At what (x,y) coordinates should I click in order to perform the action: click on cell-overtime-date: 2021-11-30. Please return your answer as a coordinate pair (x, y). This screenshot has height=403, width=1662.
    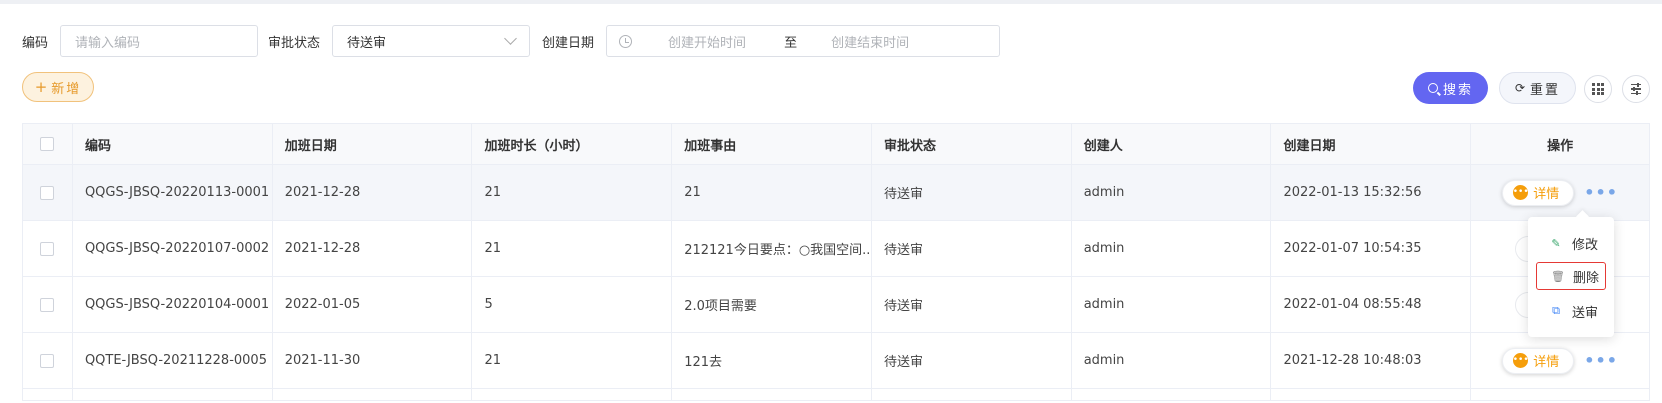
    Looking at the image, I should click on (373, 360).